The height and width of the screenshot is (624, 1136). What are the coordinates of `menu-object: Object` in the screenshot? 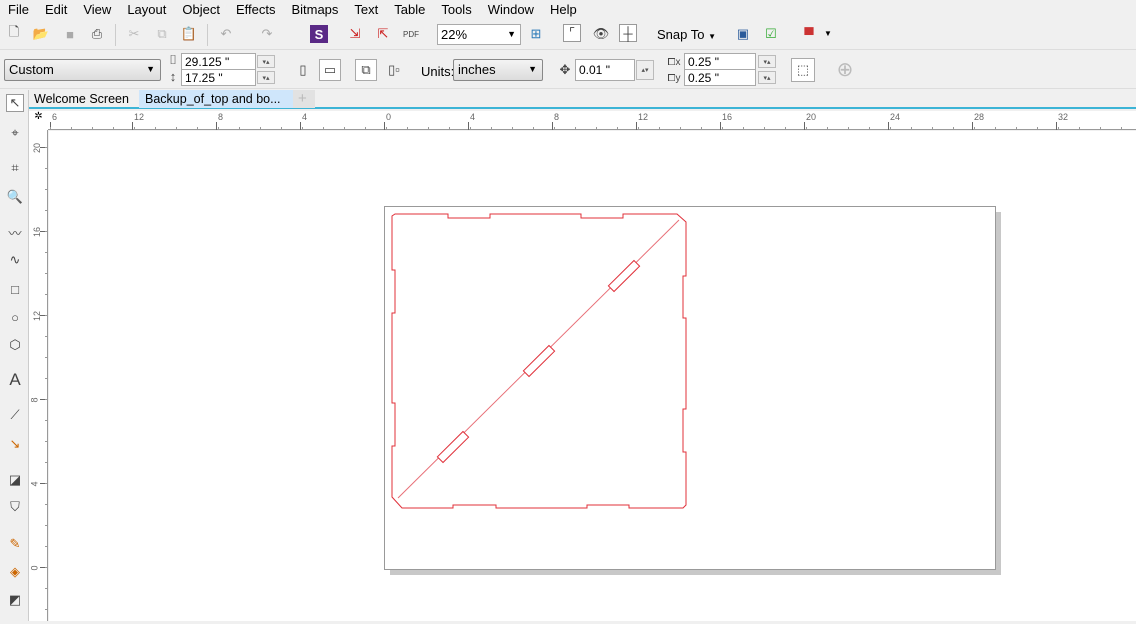 It's located at (201, 9).